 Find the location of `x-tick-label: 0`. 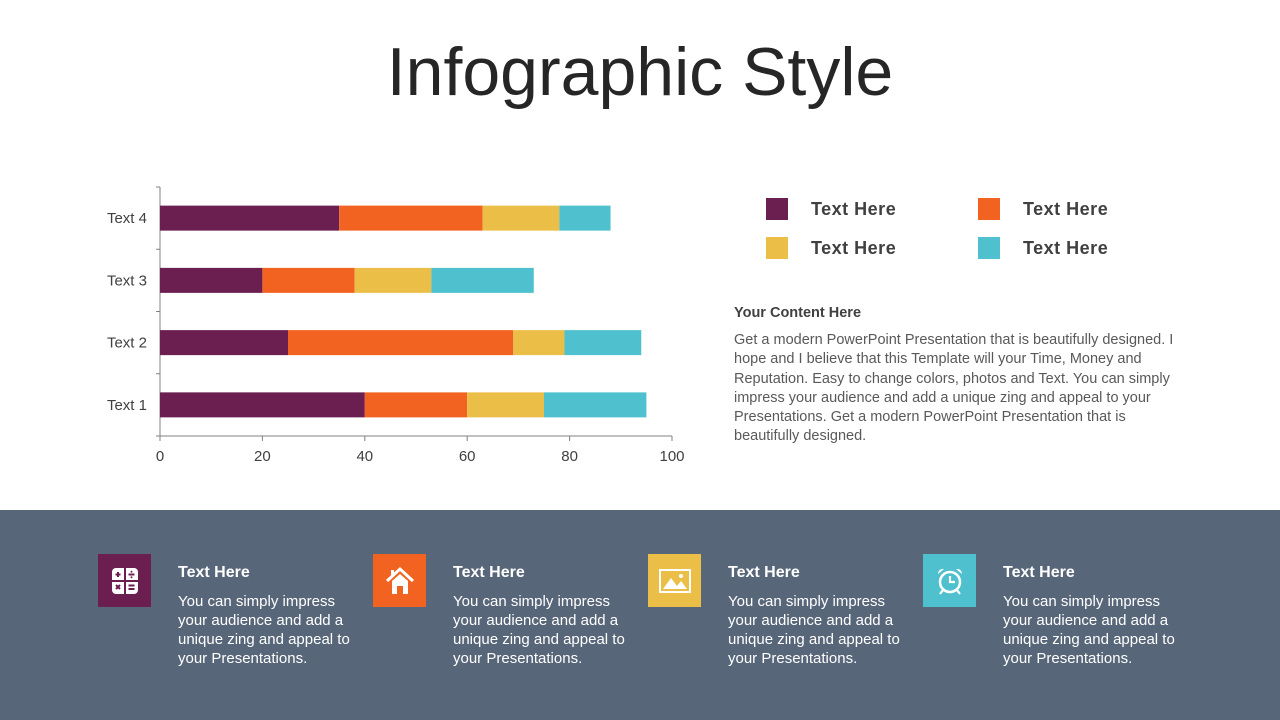

x-tick-label: 0 is located at coordinates (160, 456).